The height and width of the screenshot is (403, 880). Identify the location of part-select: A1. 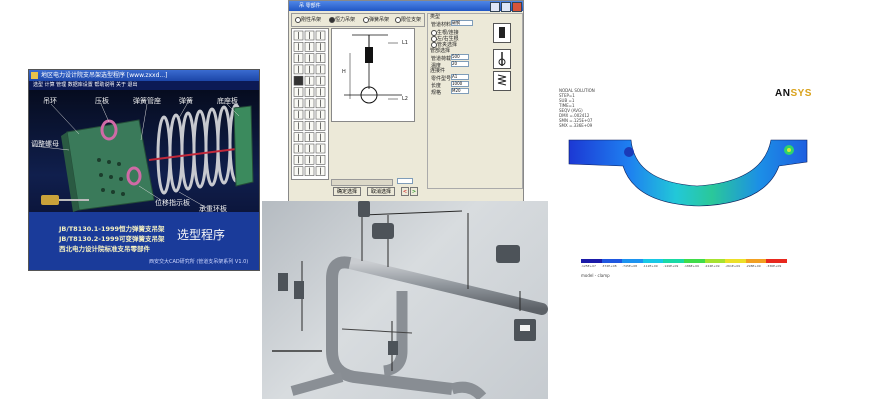
(460, 77).